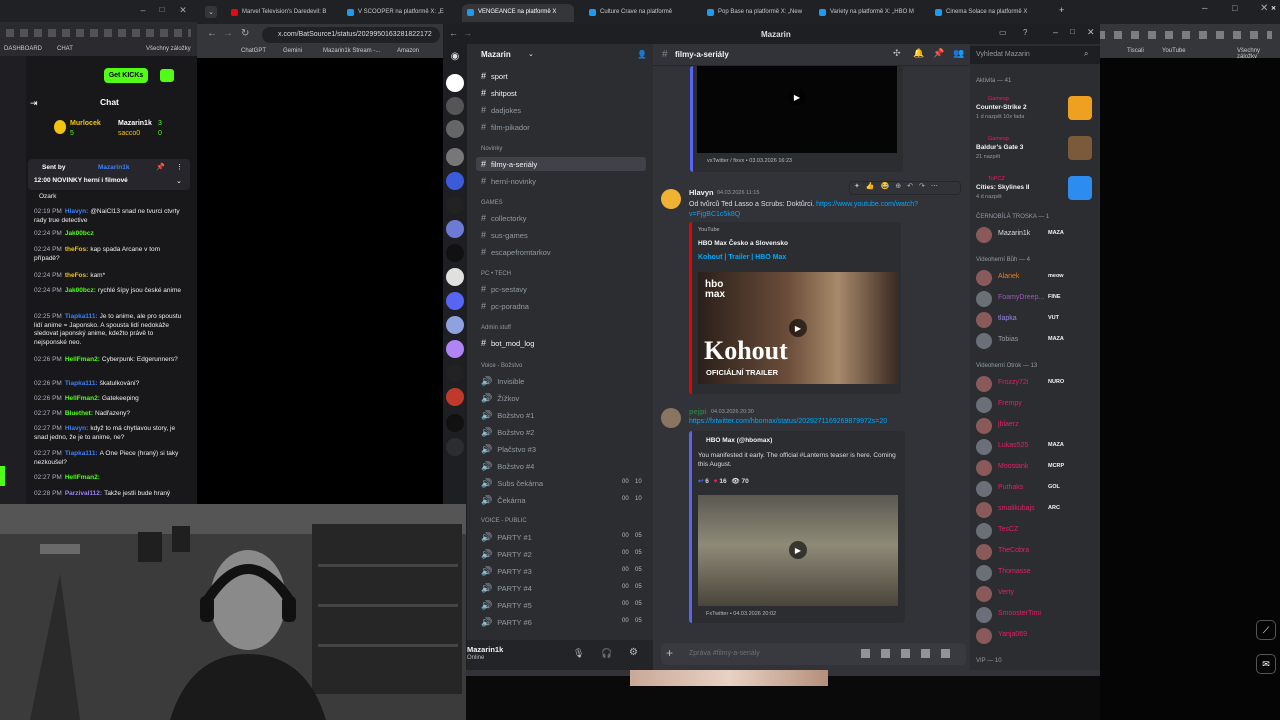 The image size is (1280, 720). I want to click on bookmark-gemini: Gemini, so click(292, 51).